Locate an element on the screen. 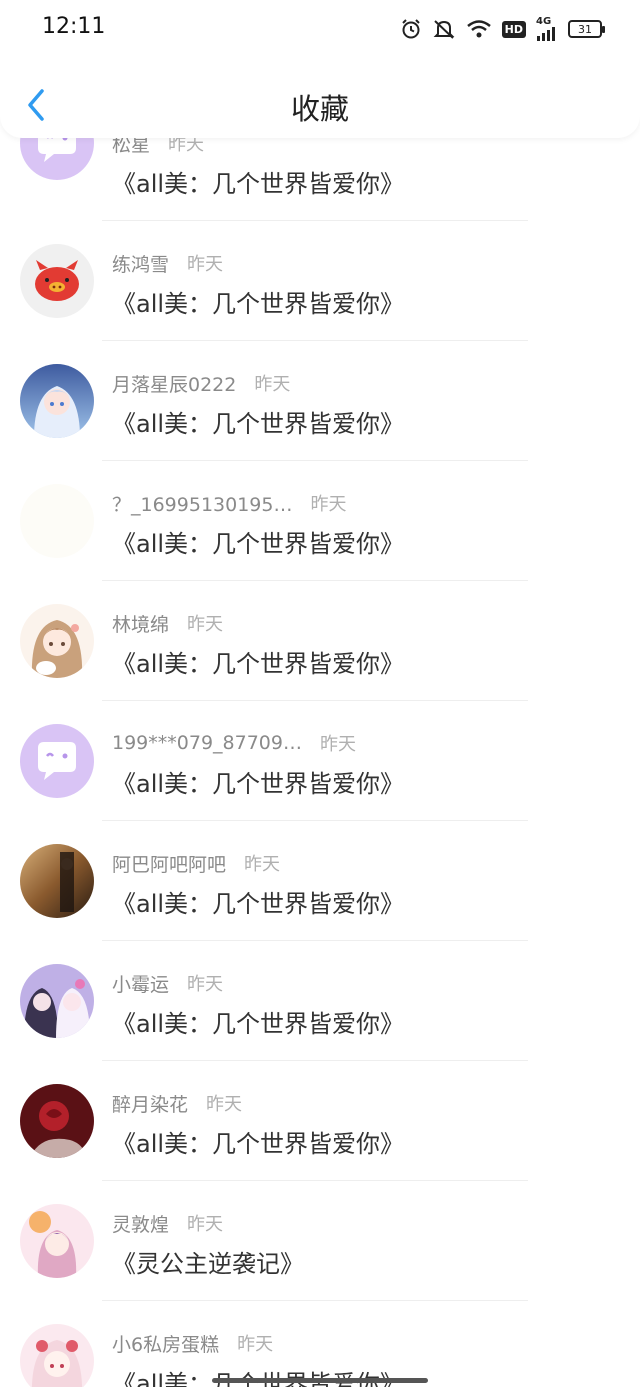 The width and height of the screenshot is (640, 1387). signal-icon: 4G is located at coordinates (547, 29).